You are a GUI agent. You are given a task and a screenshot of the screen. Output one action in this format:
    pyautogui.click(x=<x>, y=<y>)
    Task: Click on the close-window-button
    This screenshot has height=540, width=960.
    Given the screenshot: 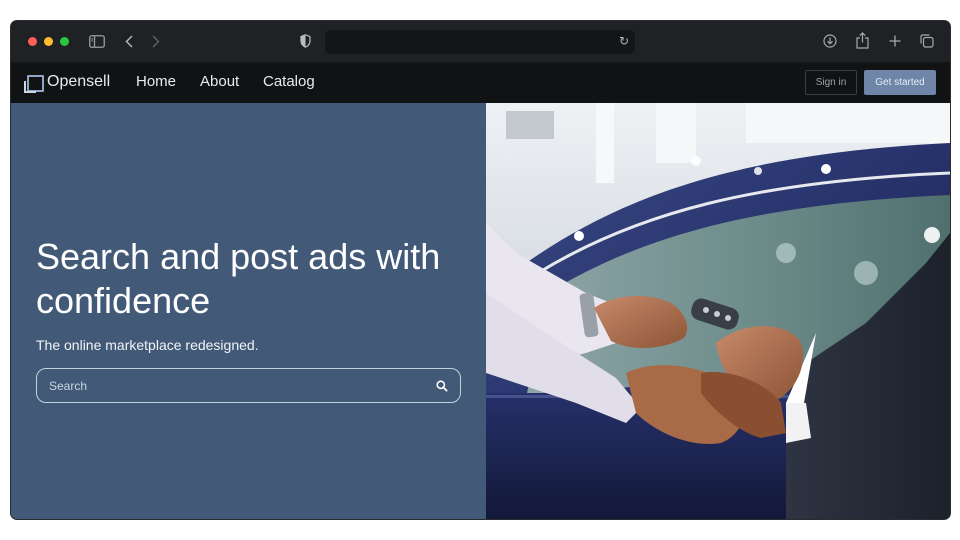 What is the action you would take?
    pyautogui.click(x=32, y=41)
    